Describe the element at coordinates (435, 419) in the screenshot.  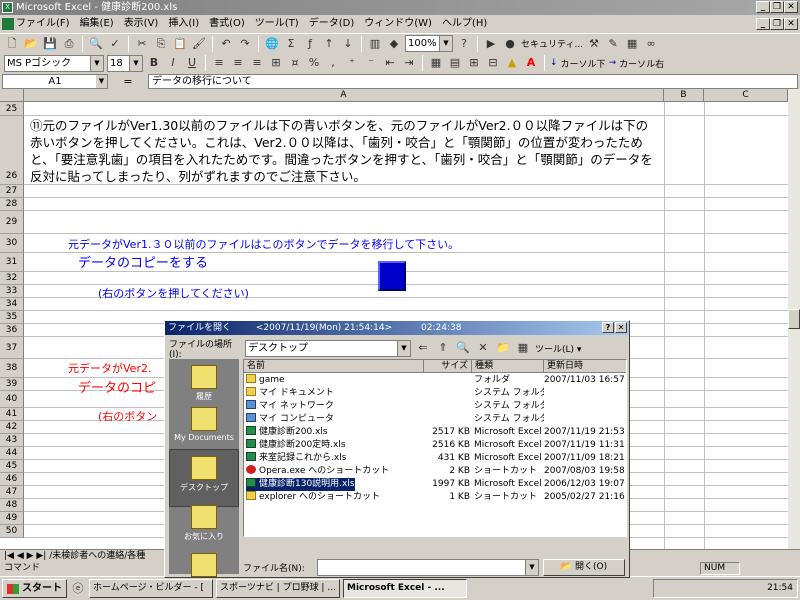
I see `file-row: マイ コンピュータ システム フォルダ` at that location.